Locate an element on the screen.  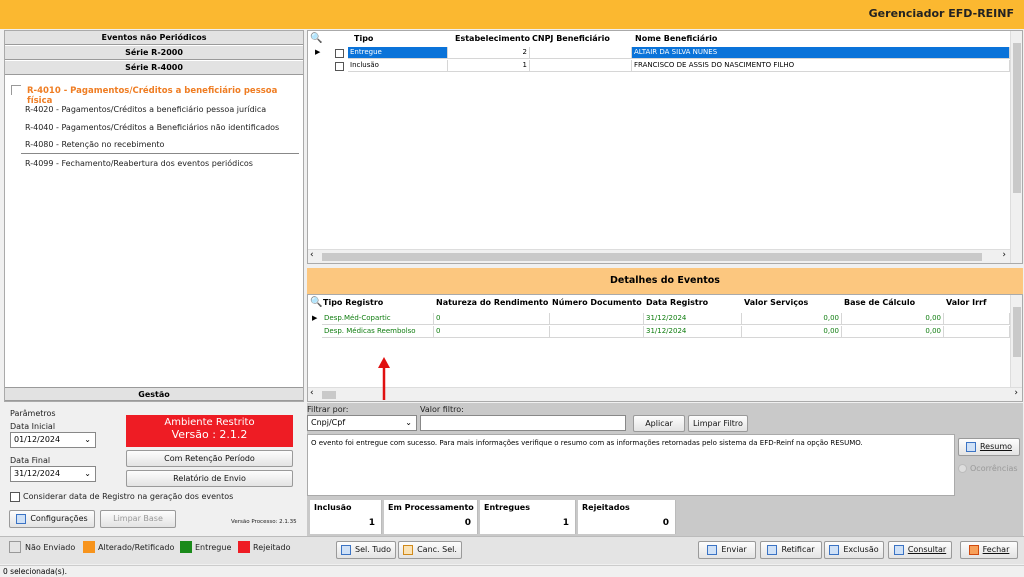
cell-tipo: Entregue is located at coordinates (398, 53).